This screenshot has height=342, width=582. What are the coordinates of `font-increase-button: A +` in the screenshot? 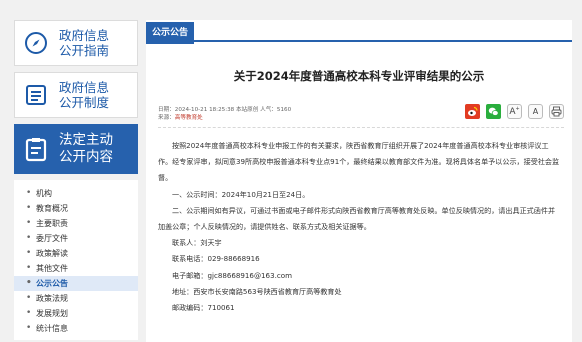 It's located at (514, 111).